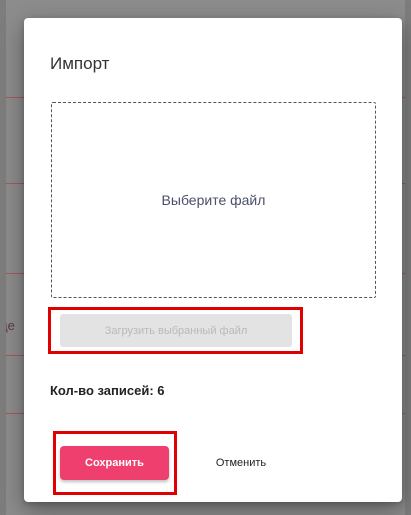 Image resolution: width=411 pixels, height=515 pixels. What do you see at coordinates (408, 257) in the screenshot?
I see `background-right-edge` at bounding box center [408, 257].